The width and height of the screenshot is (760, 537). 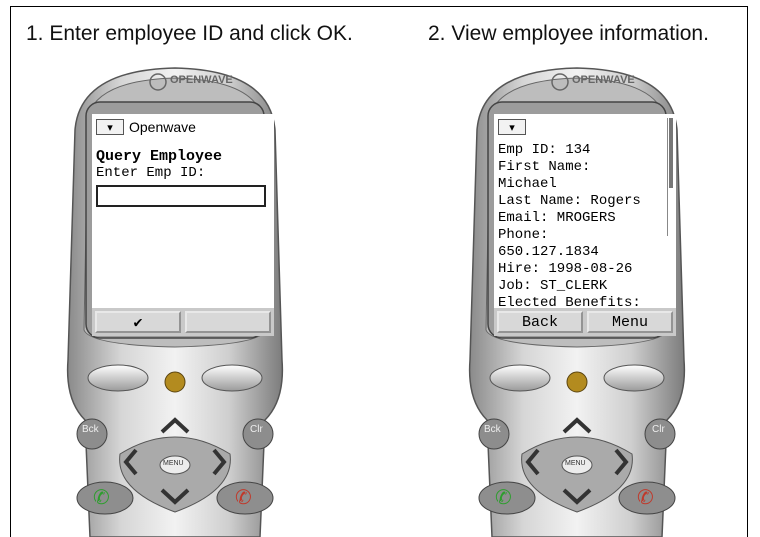 What do you see at coordinates (569, 301) in the screenshot?
I see `detail-line: Elected Benefits:` at bounding box center [569, 301].